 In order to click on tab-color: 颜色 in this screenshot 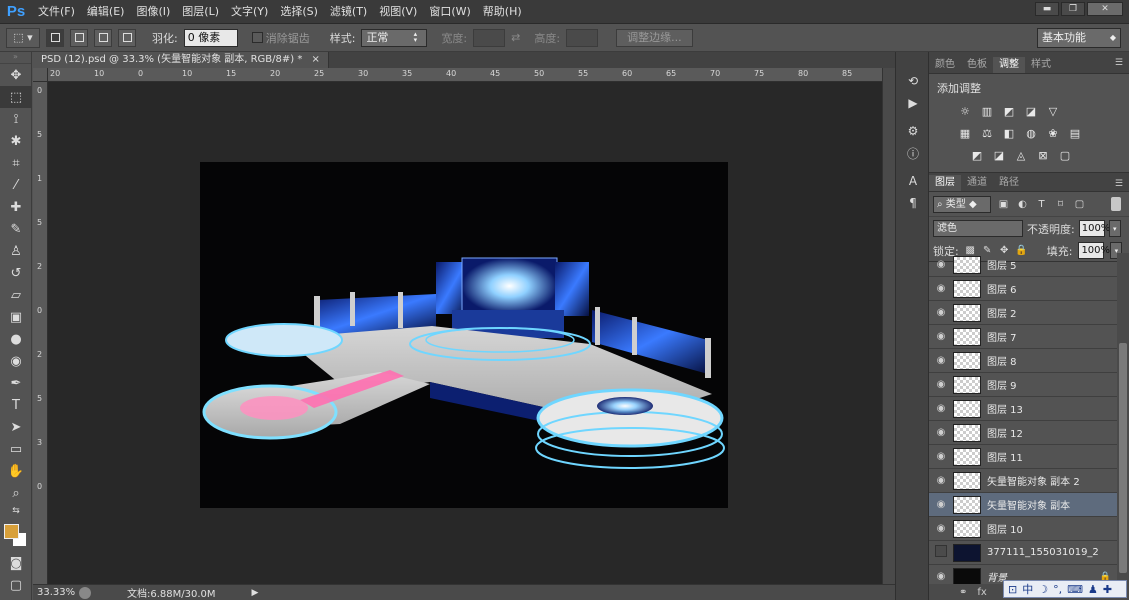, I will do `click(945, 65)`.